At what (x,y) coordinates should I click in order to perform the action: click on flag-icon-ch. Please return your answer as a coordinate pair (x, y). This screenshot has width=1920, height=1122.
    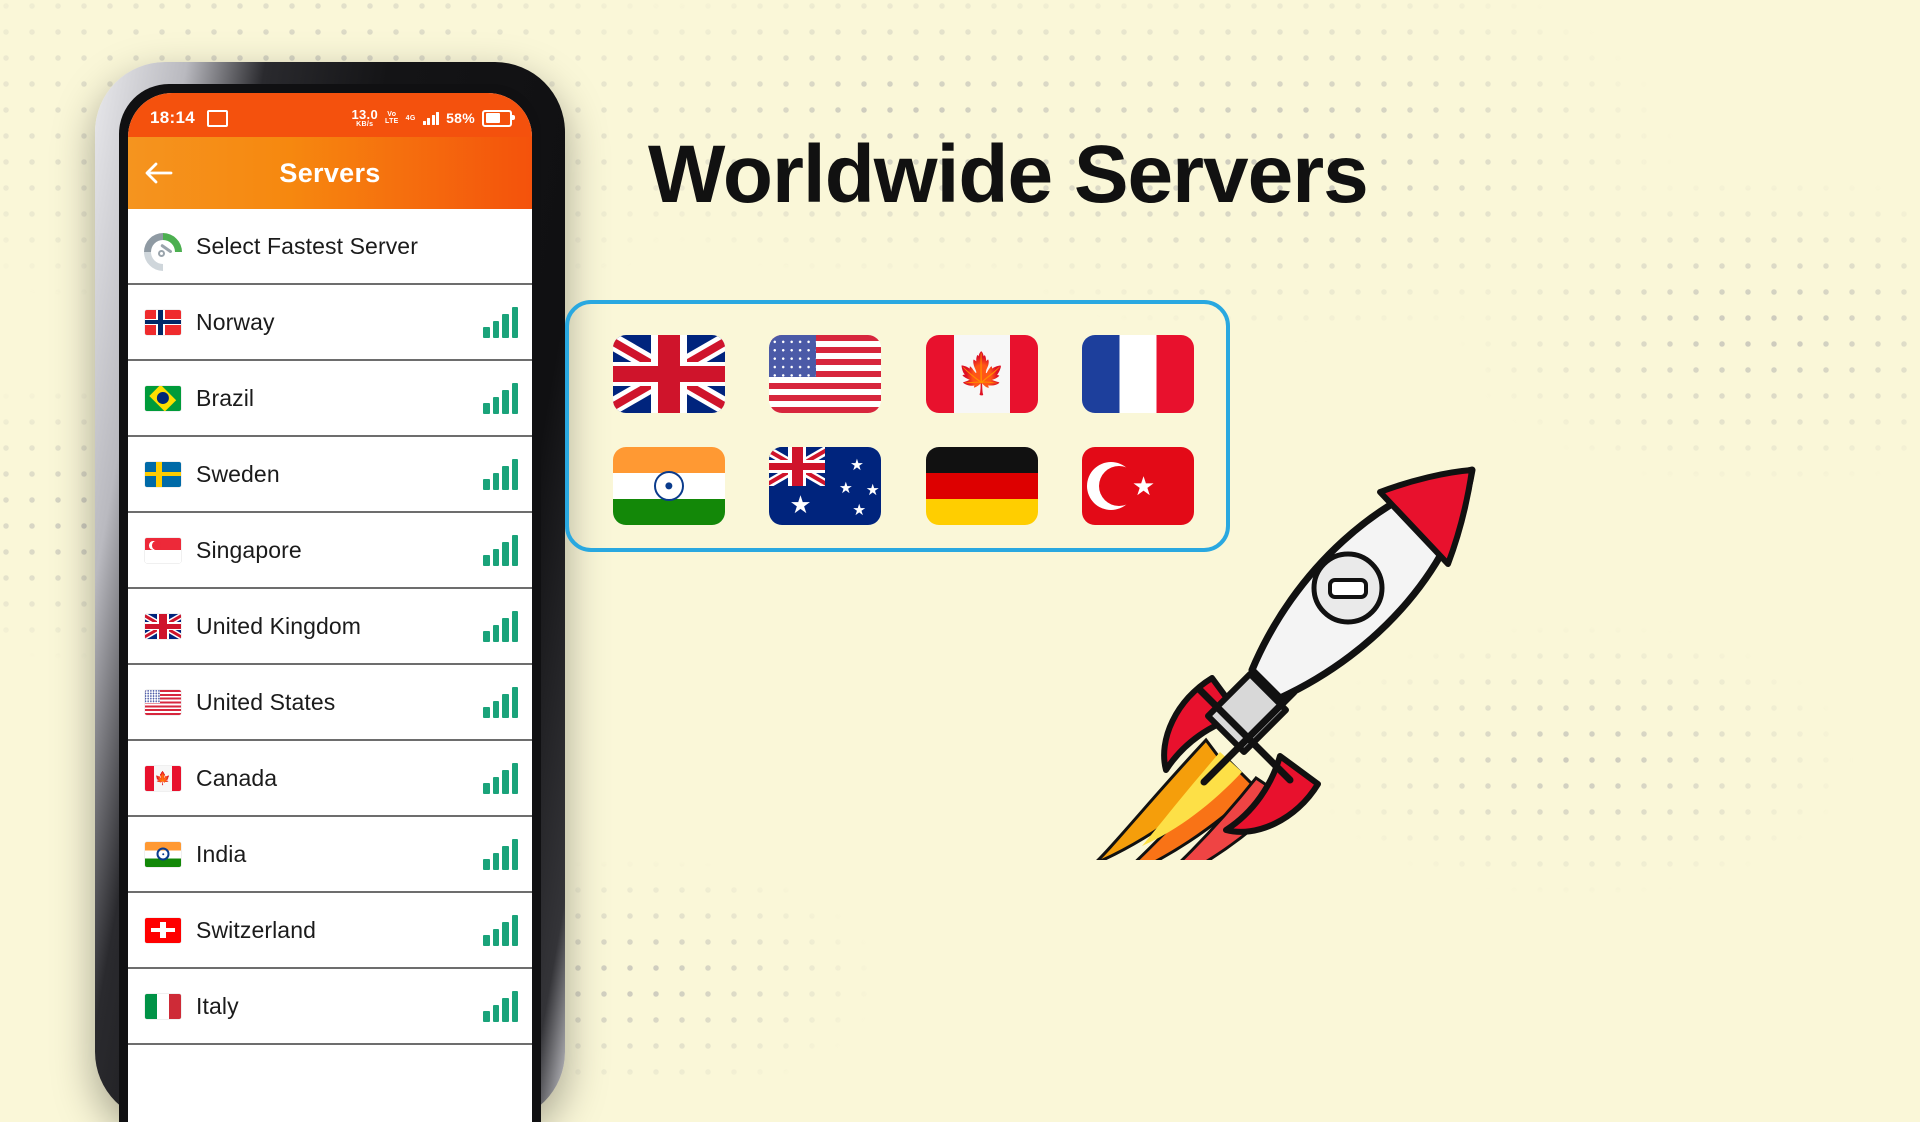
    Looking at the image, I should click on (163, 930).